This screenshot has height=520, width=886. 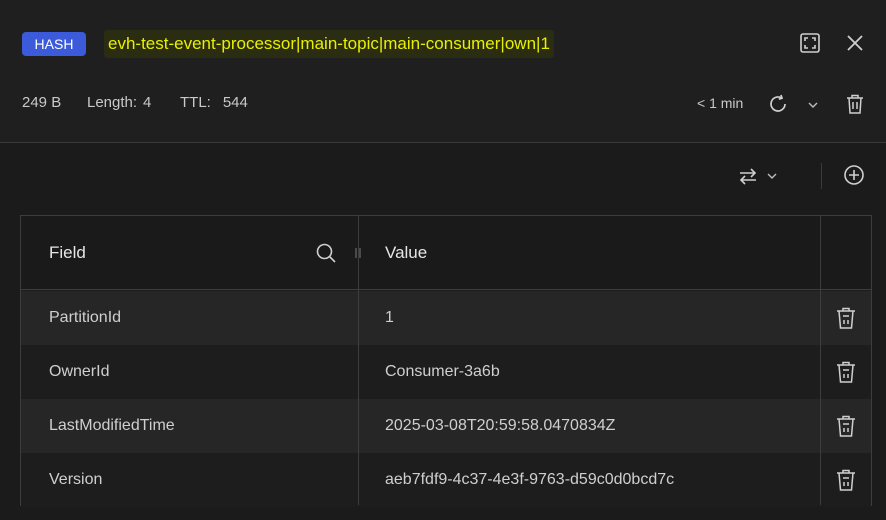 What do you see at coordinates (442, 372) in the screenshot?
I see `value-cell: Consumer-3a6b` at bounding box center [442, 372].